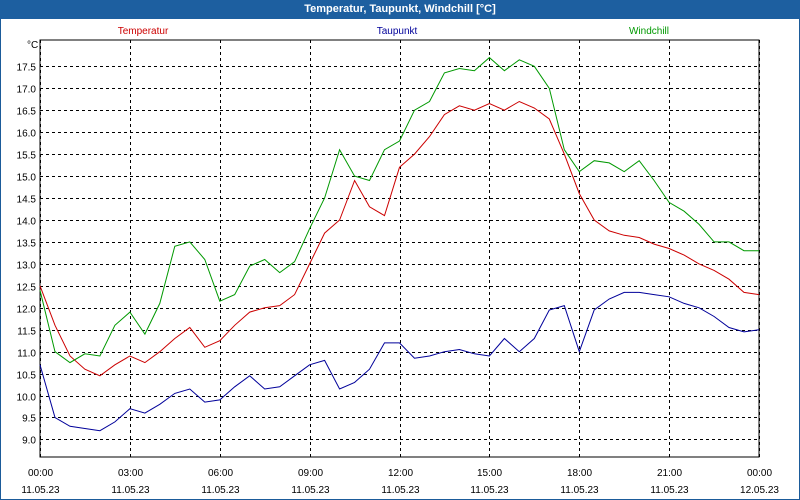 The width and height of the screenshot is (800, 500). Describe the element at coordinates (27, 266) in the screenshot. I see `y-tick-label: 13.0` at that location.